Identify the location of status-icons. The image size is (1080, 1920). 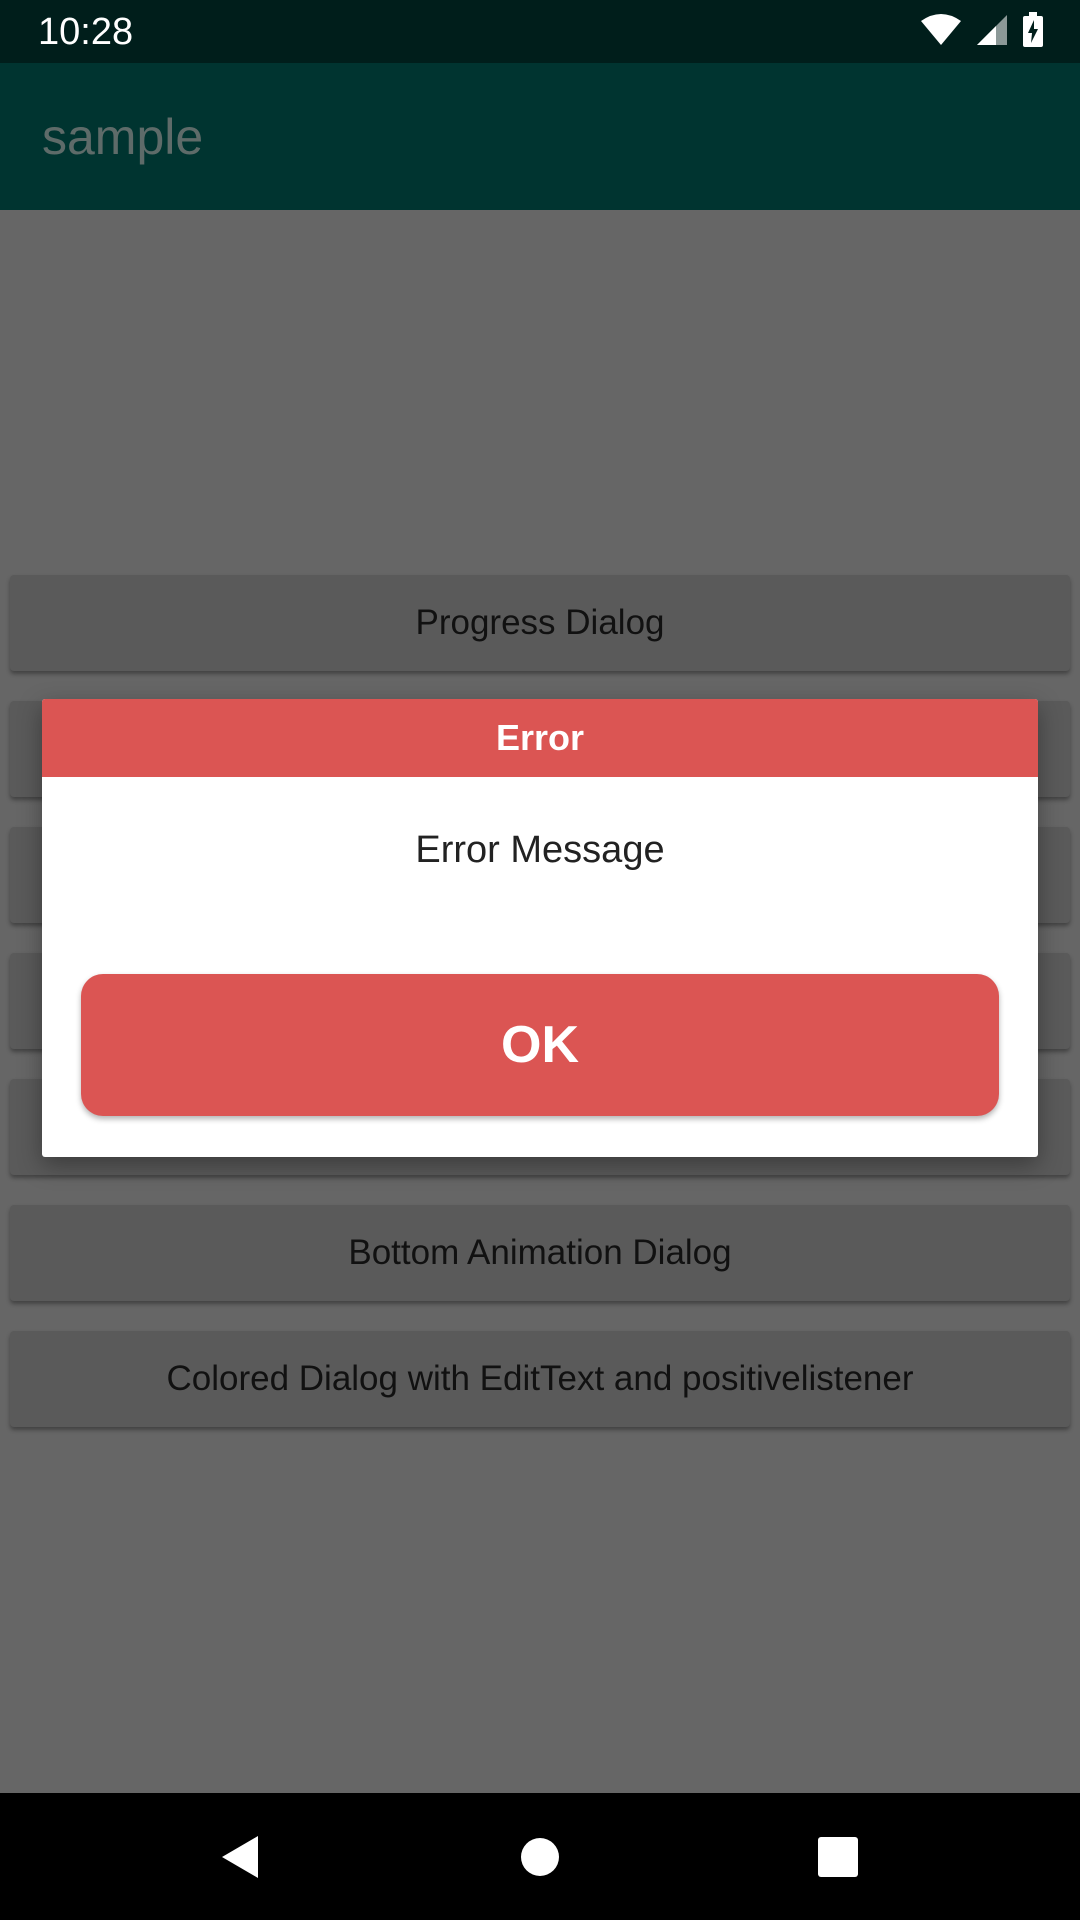
(982, 32).